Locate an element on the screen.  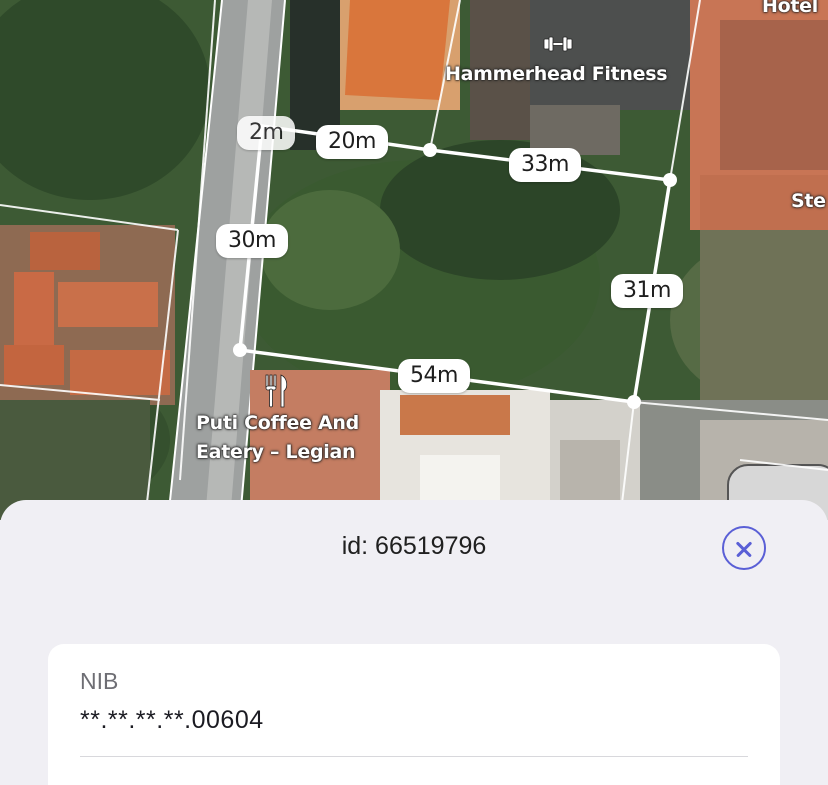
close-icon is located at coordinates (744, 548).